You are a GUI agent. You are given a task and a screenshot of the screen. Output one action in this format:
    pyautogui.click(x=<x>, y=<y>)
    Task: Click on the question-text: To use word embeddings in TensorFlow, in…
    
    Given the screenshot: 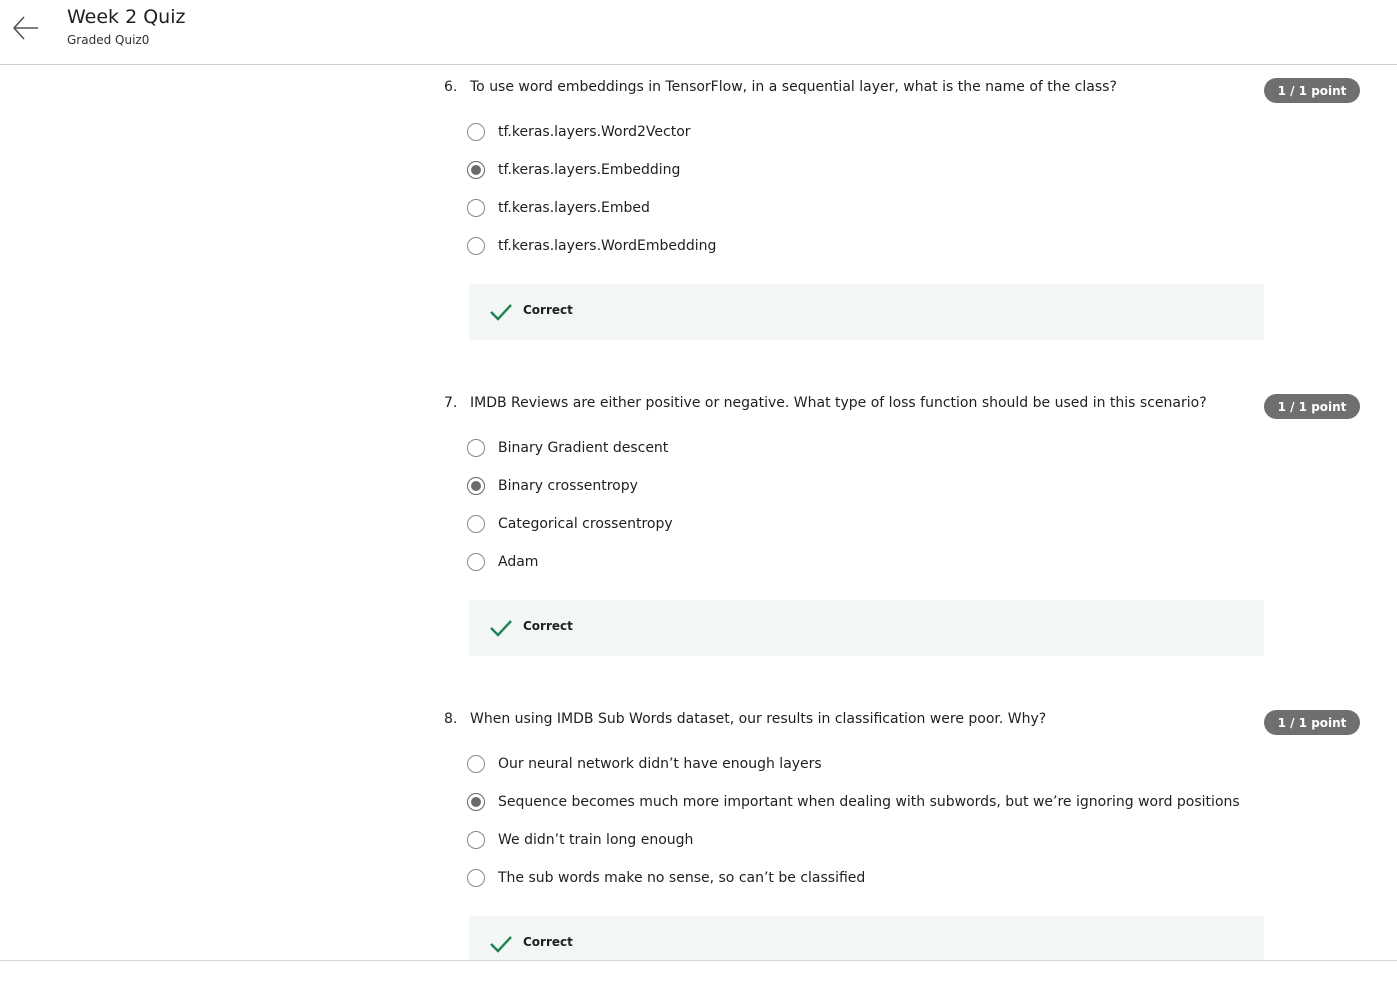 What is the action you would take?
    pyautogui.click(x=793, y=87)
    